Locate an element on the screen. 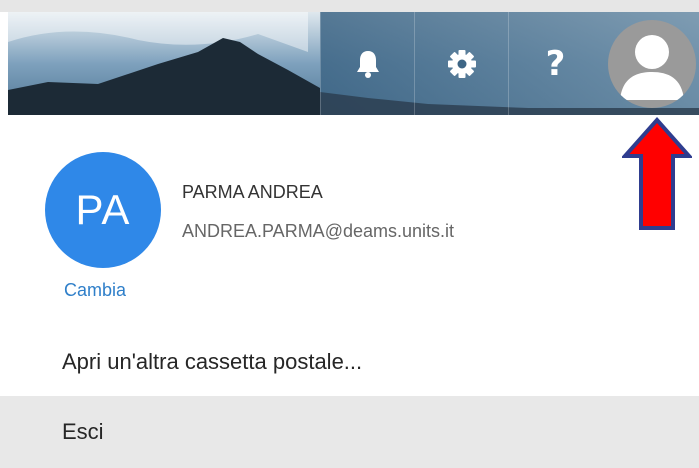 Image resolution: width=699 pixels, height=468 pixels. initials-text: PA is located at coordinates (103, 209).